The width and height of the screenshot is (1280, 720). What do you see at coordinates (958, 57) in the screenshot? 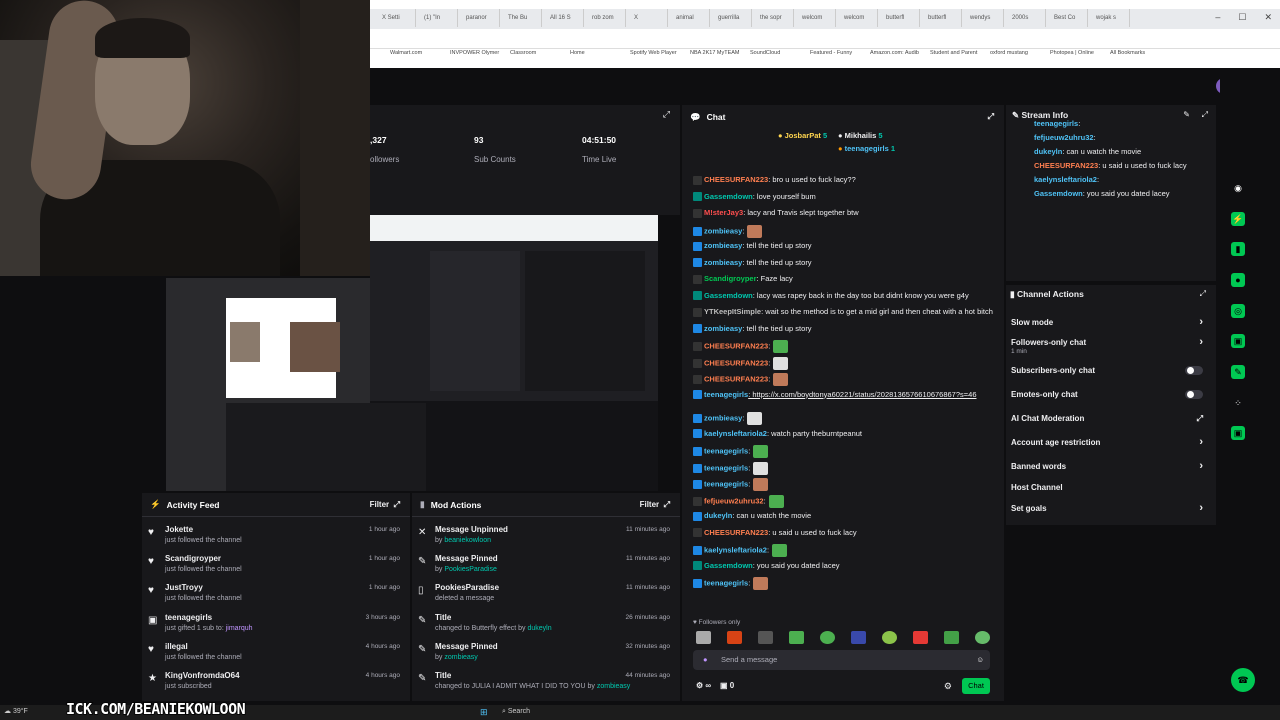
I see `bookmark-item: Student and Parent` at bounding box center [958, 57].